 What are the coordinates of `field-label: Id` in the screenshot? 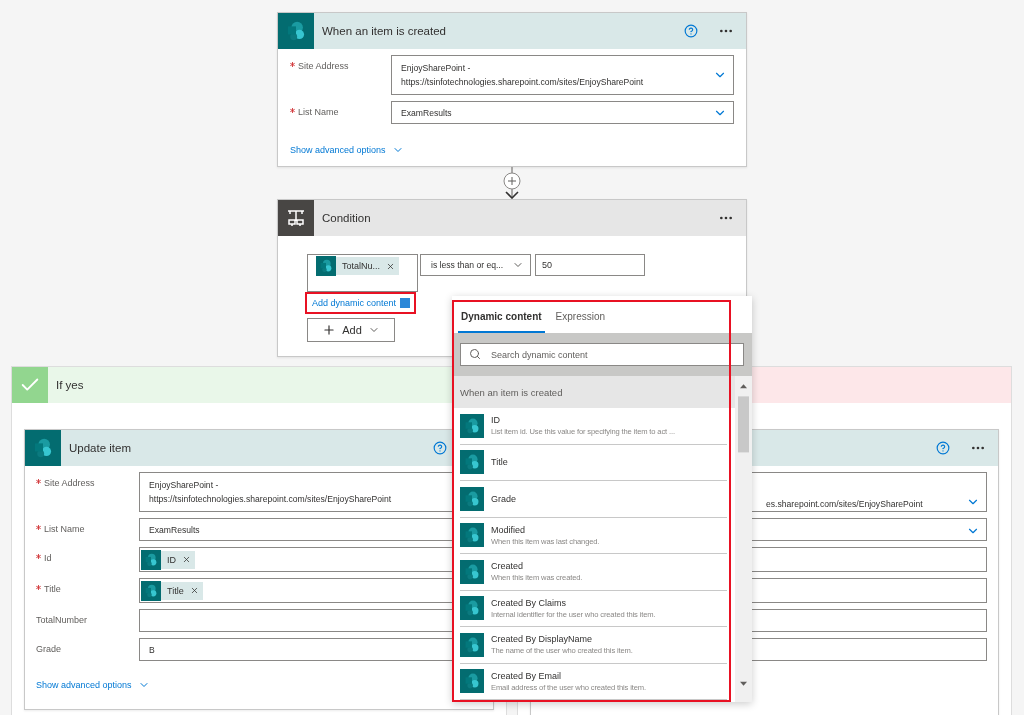 It's located at (87, 555).